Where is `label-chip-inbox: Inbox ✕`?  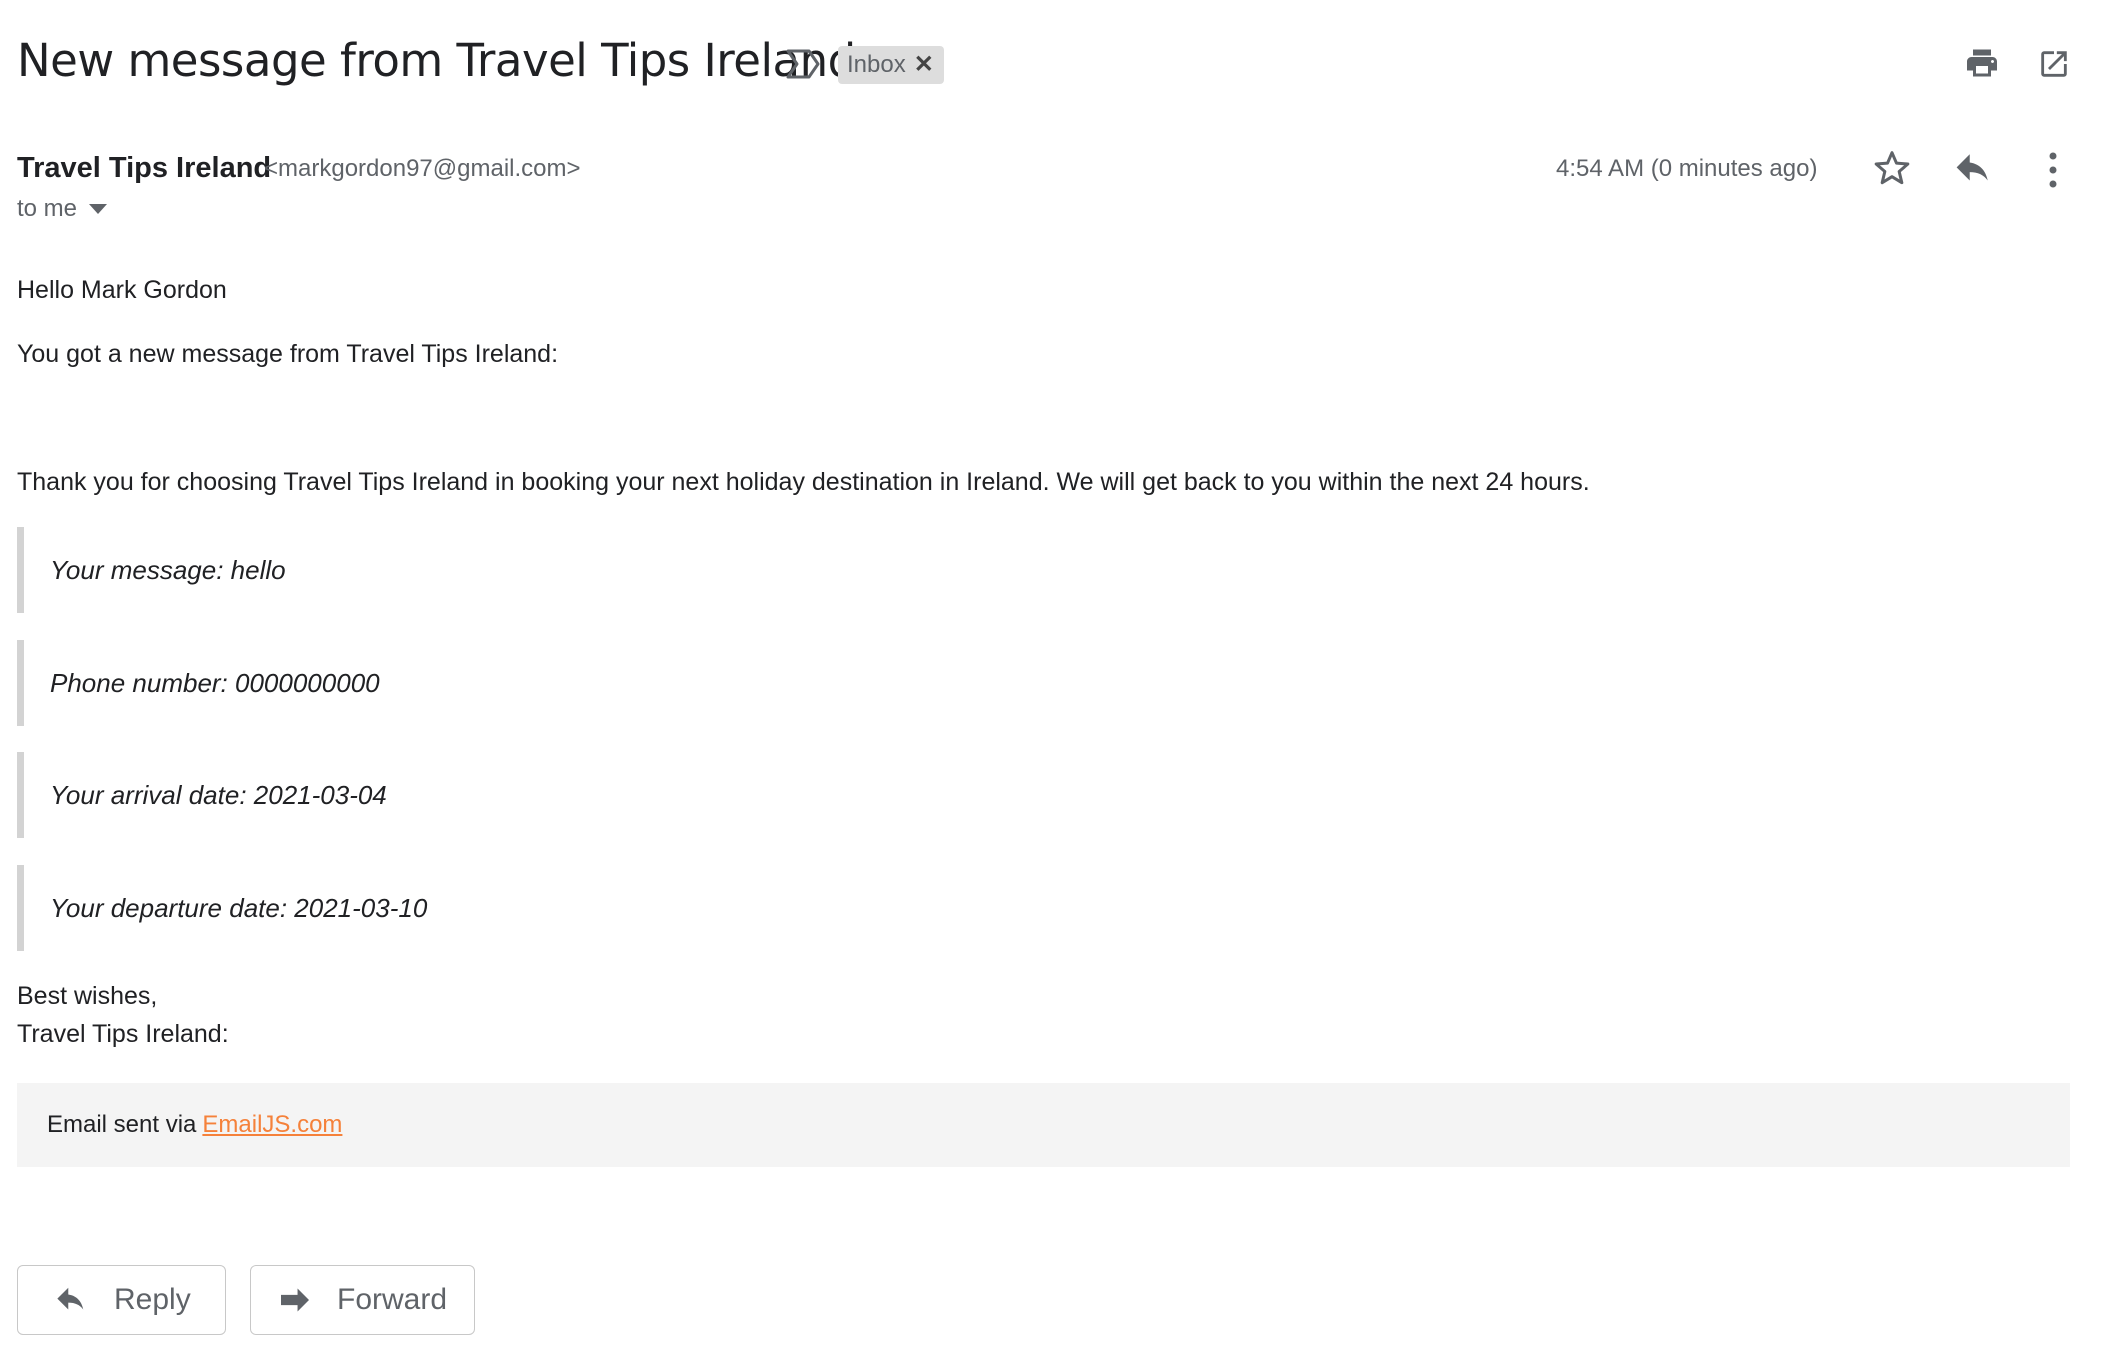
label-chip-inbox: Inbox ✕ is located at coordinates (891, 65).